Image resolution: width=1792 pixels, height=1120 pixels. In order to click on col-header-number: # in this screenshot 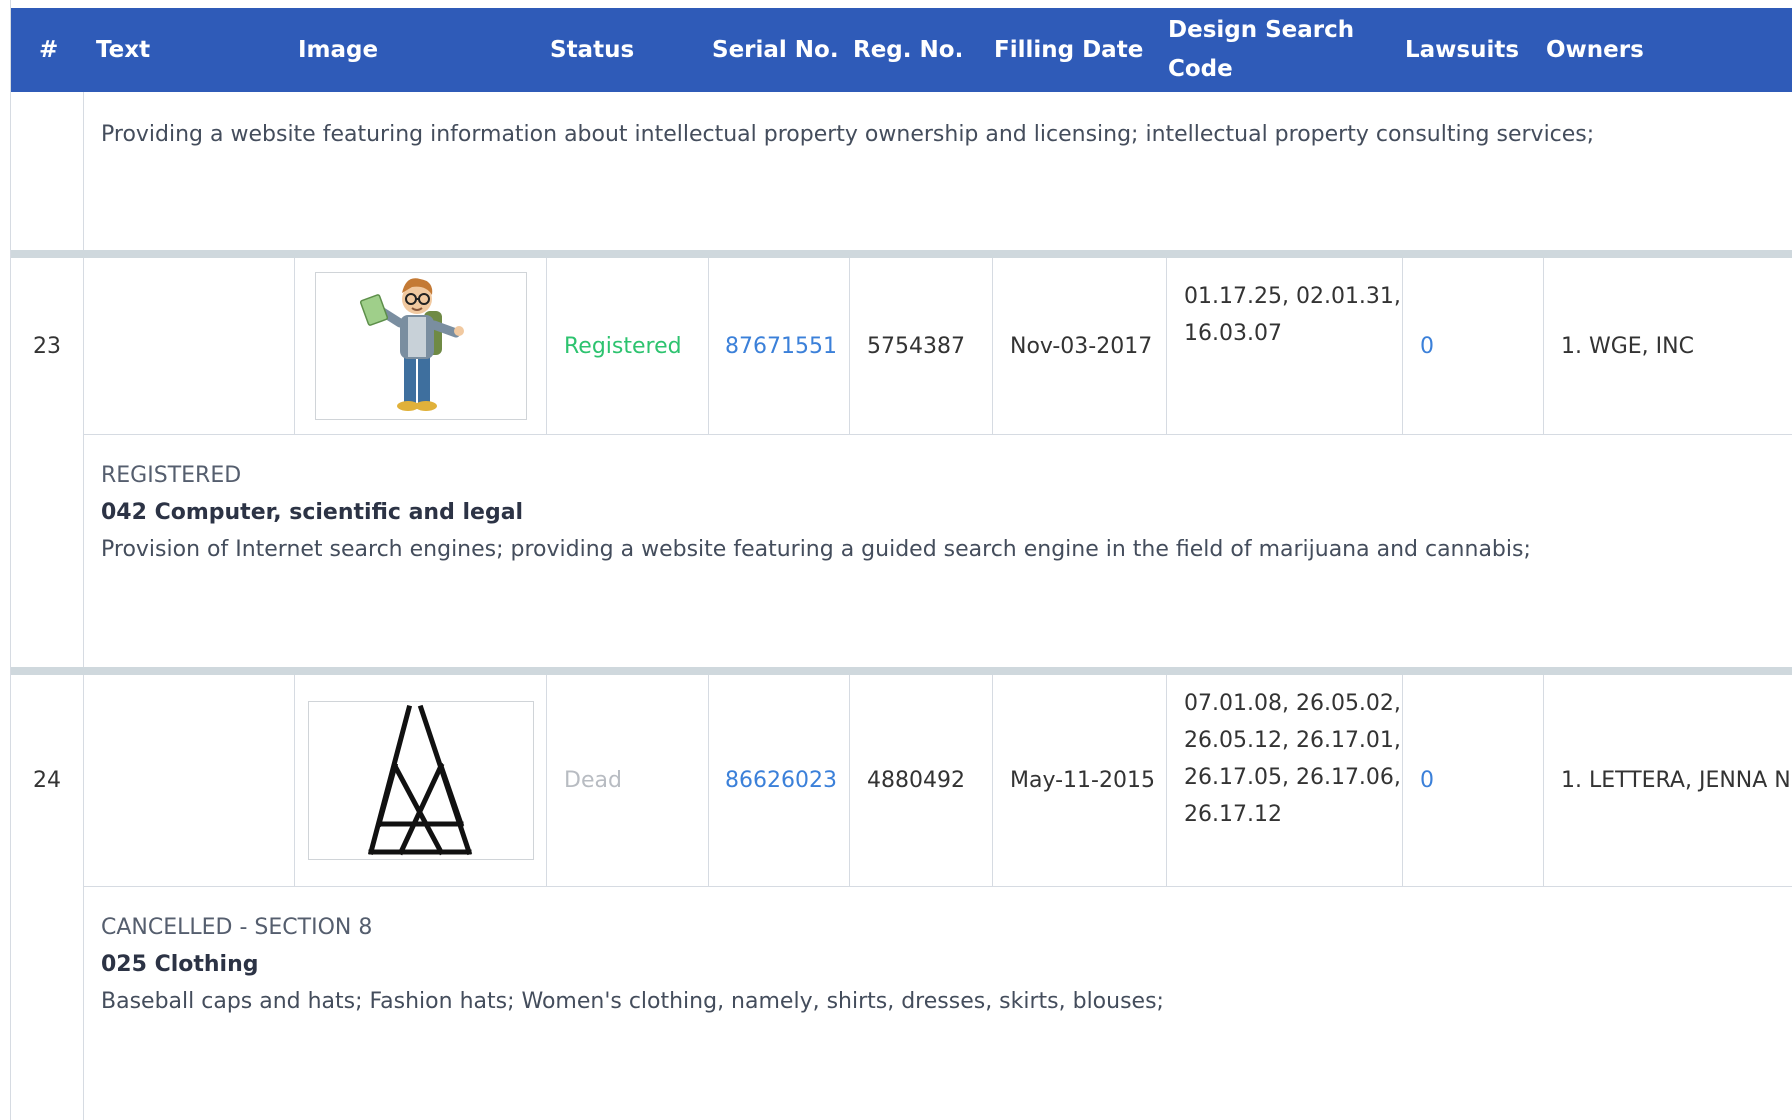, I will do `click(48, 50)`.